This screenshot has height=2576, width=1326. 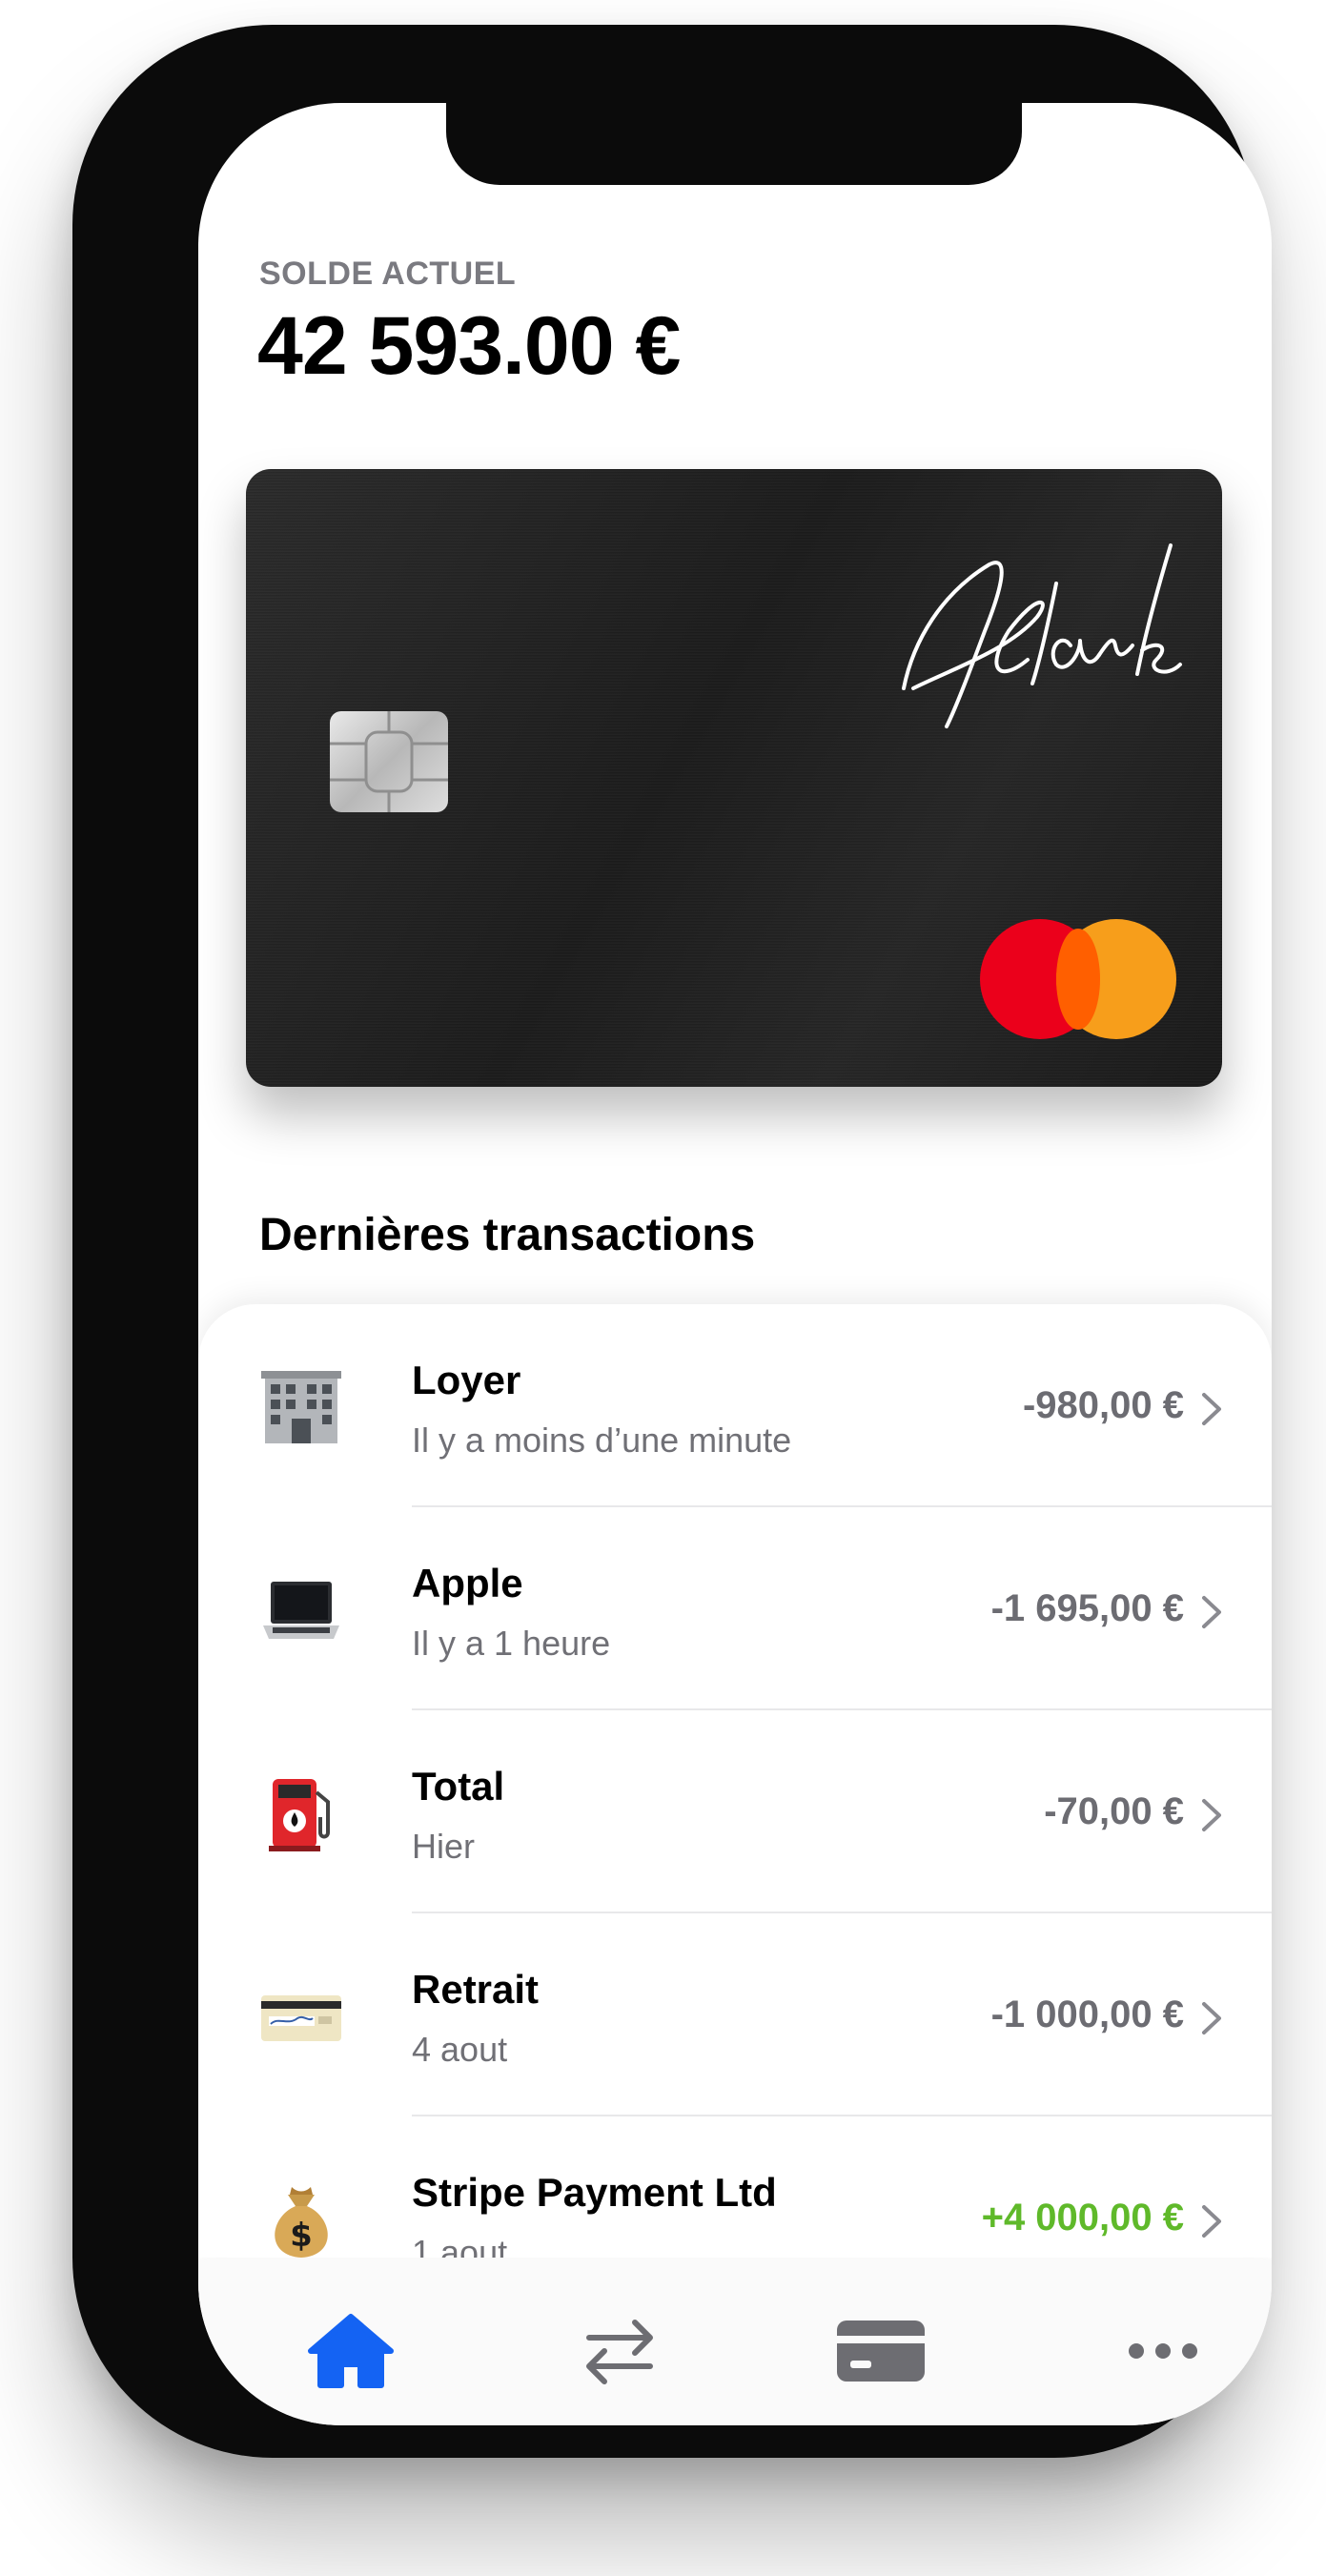 I want to click on balance-value: 42 593.00 €, so click(x=469, y=346).